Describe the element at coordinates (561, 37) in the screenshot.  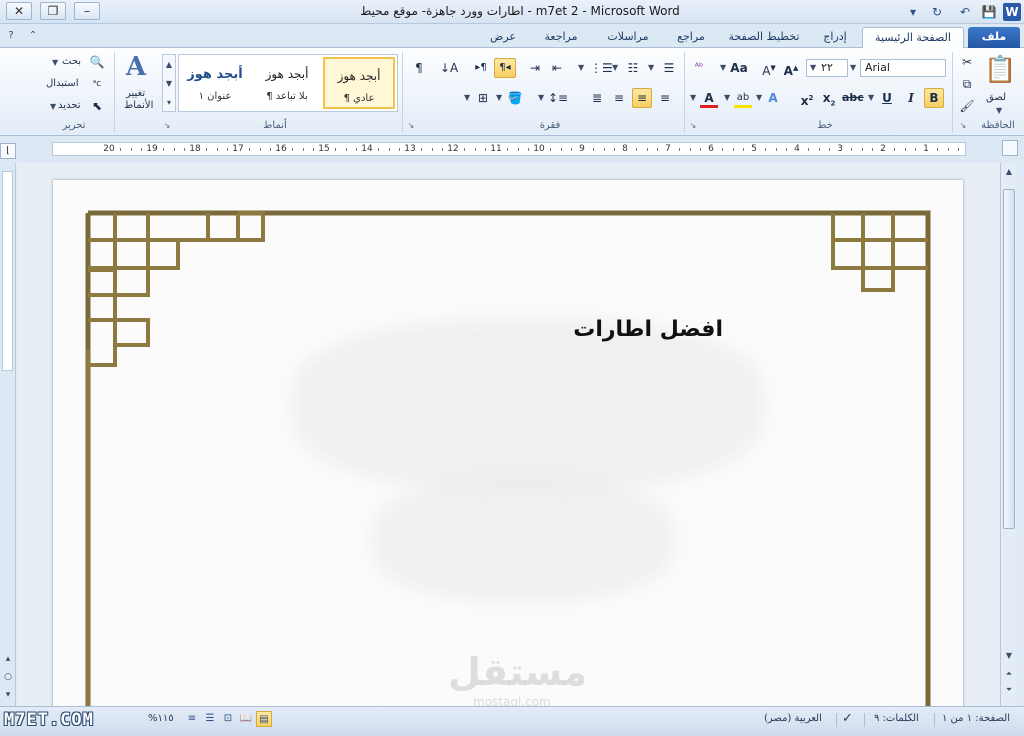
I see `tab-review: مراجعة` at that location.